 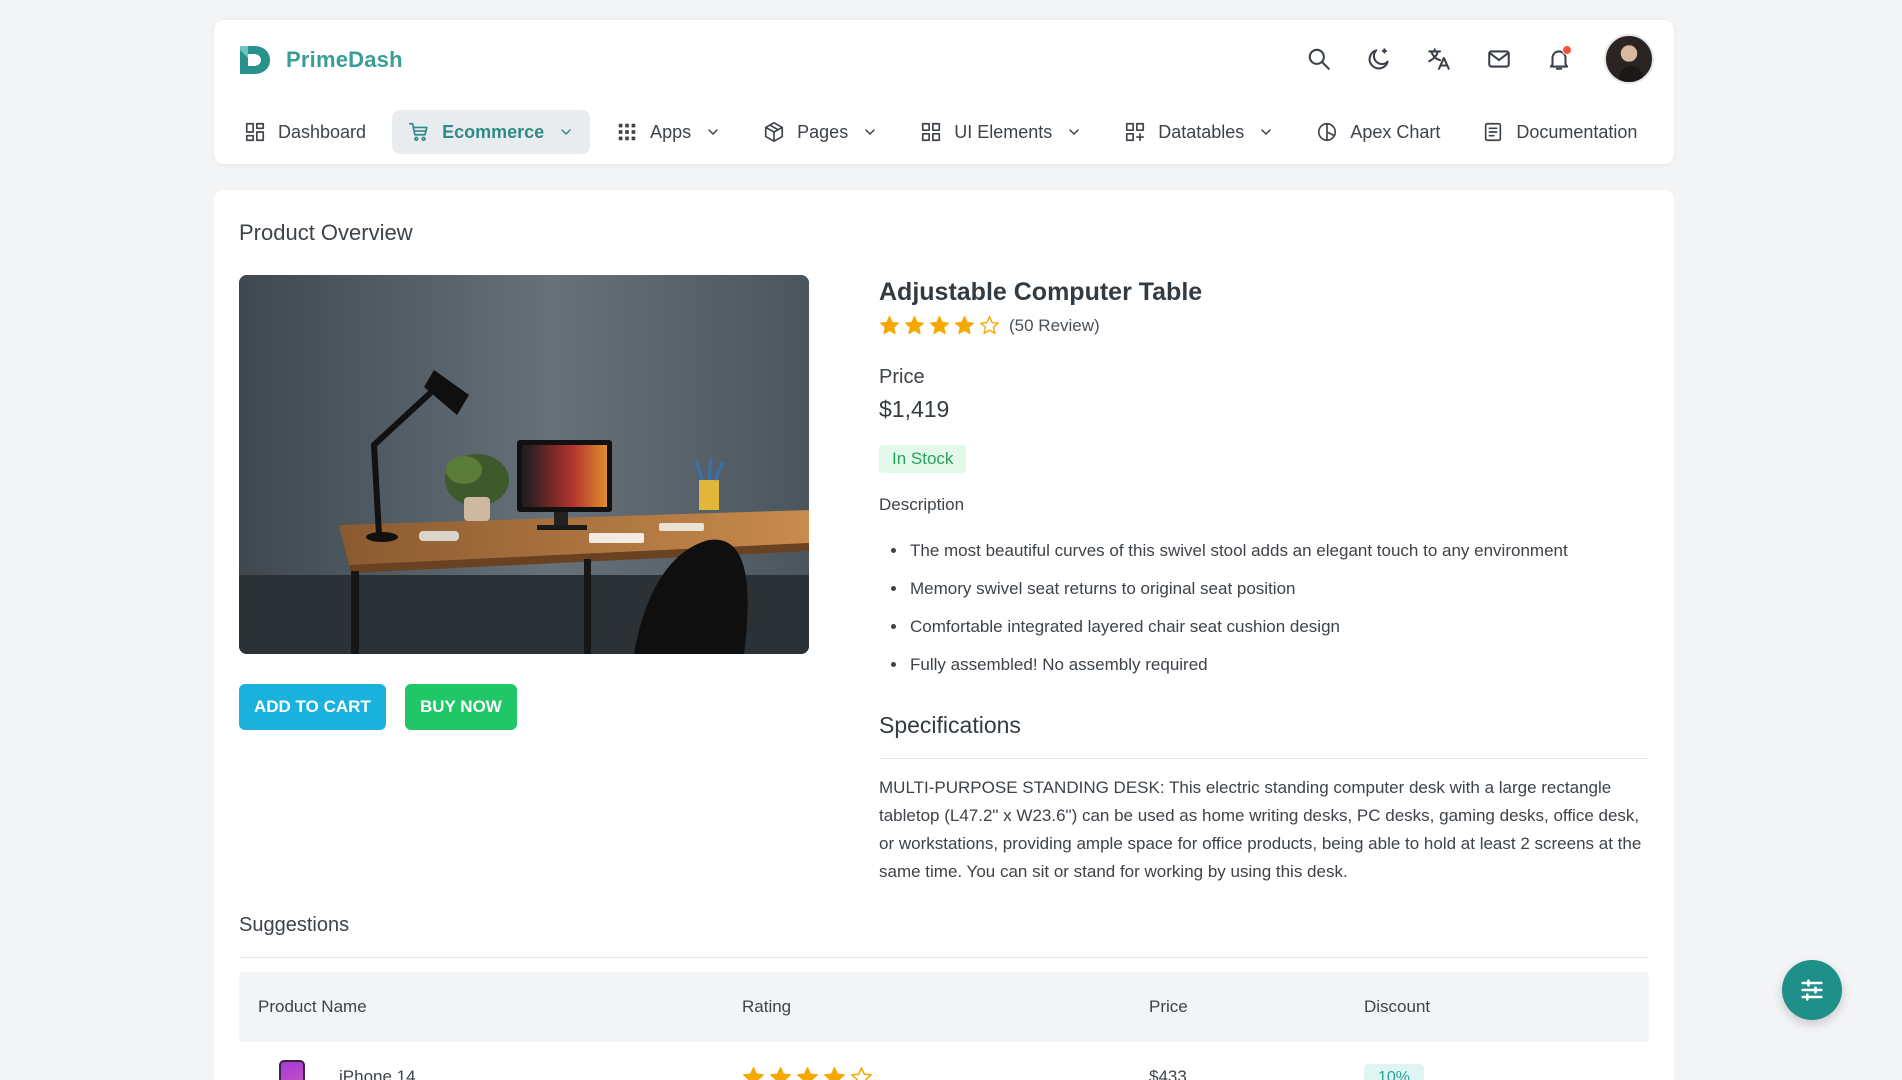 What do you see at coordinates (461, 707) in the screenshot?
I see `buy-now-button: BUY NOW` at bounding box center [461, 707].